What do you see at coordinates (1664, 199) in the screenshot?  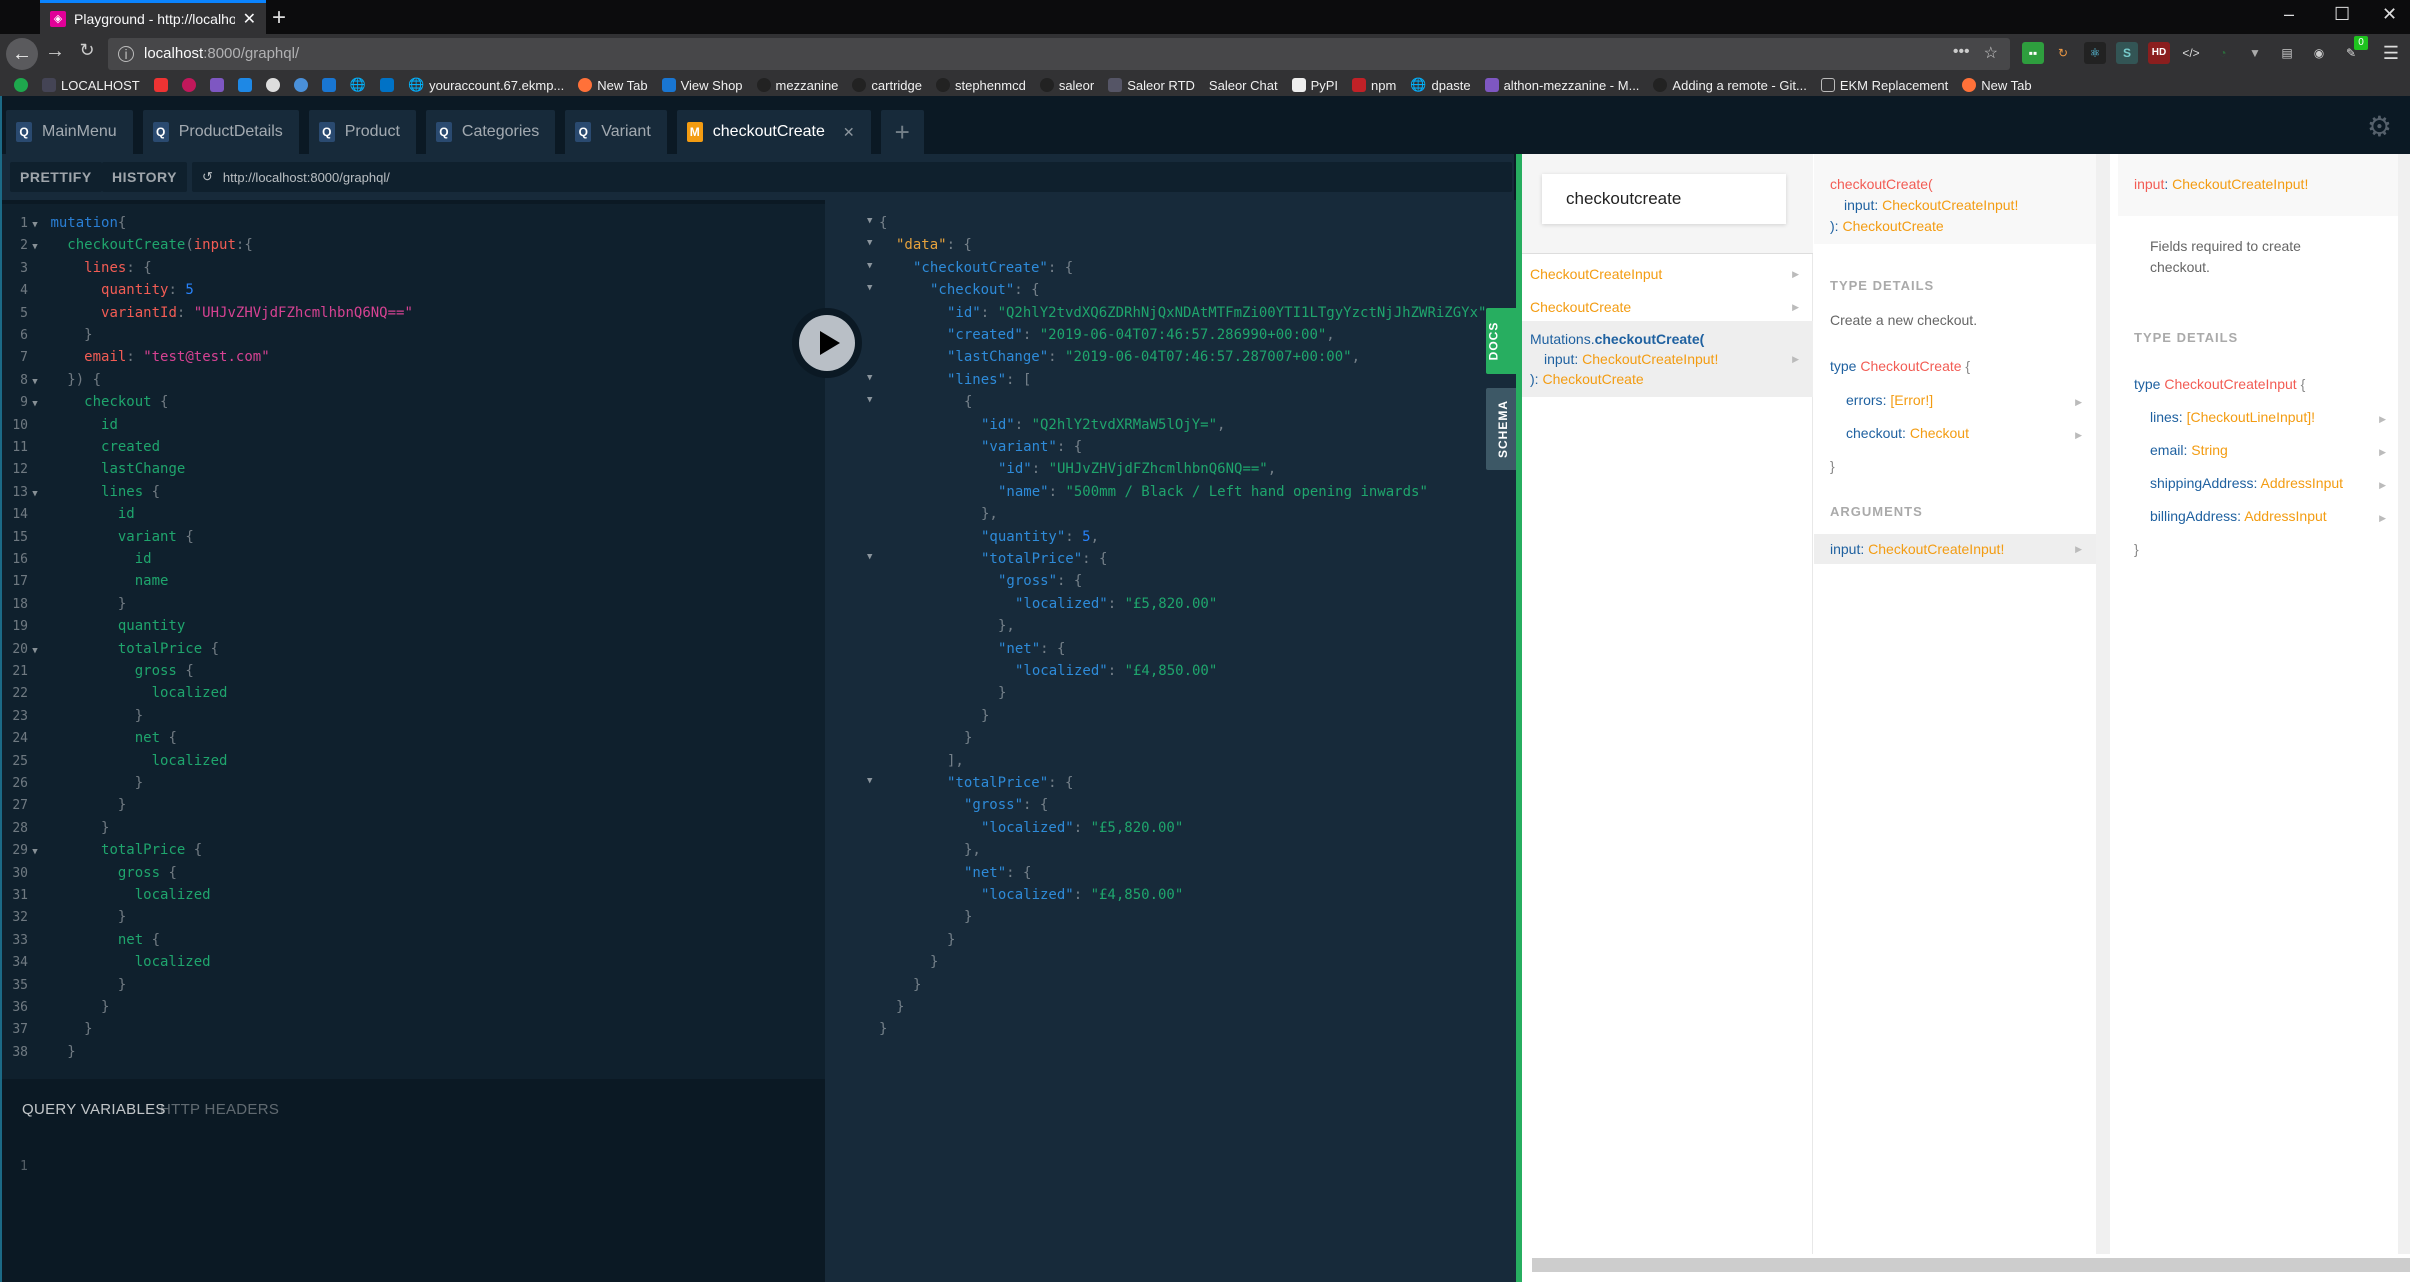 I see `docs-search-input: checkoutcreate` at bounding box center [1664, 199].